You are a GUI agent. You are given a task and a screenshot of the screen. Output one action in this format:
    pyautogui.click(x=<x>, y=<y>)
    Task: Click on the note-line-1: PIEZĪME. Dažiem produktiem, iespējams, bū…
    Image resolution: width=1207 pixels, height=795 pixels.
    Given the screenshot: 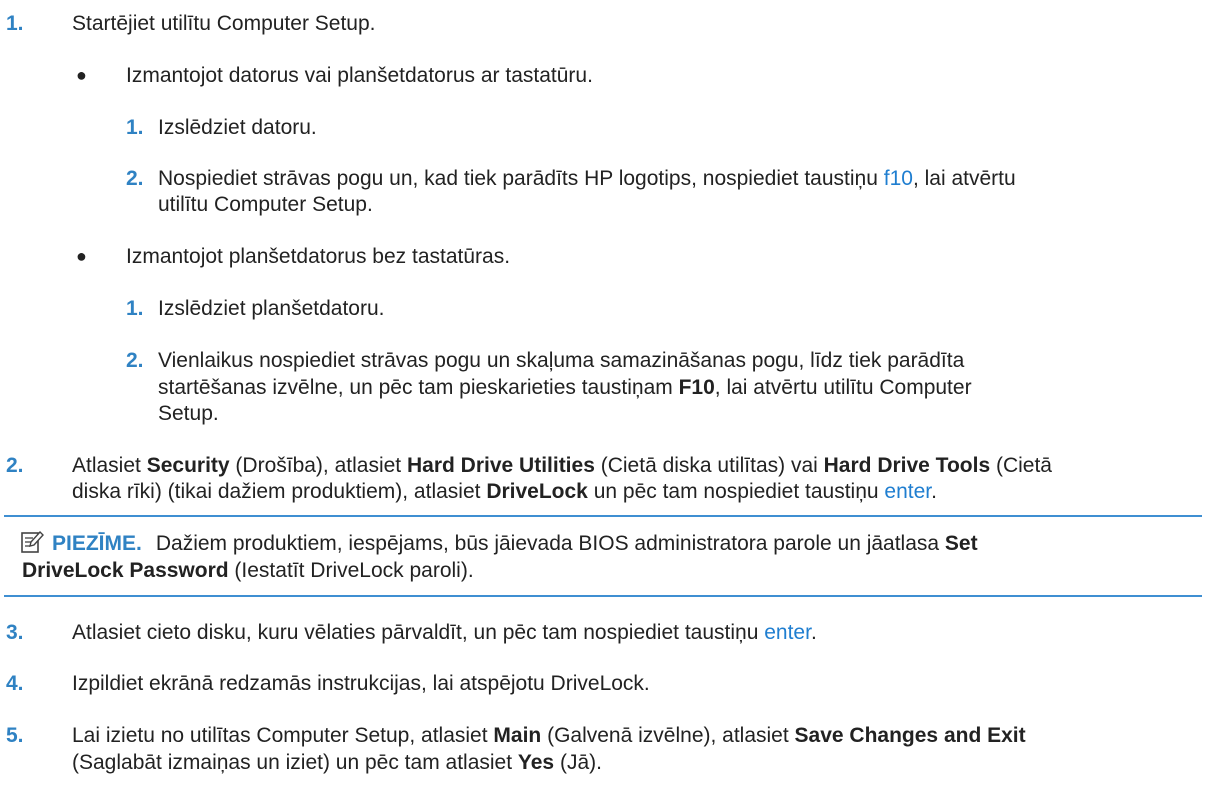 What is the action you would take?
    pyautogui.click(x=515, y=543)
    